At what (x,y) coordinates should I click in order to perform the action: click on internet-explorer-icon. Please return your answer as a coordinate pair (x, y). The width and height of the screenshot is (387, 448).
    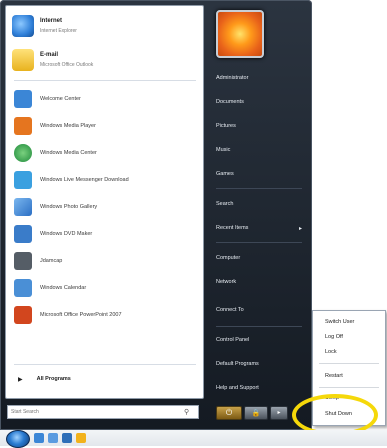
    Looking at the image, I should click on (23, 26).